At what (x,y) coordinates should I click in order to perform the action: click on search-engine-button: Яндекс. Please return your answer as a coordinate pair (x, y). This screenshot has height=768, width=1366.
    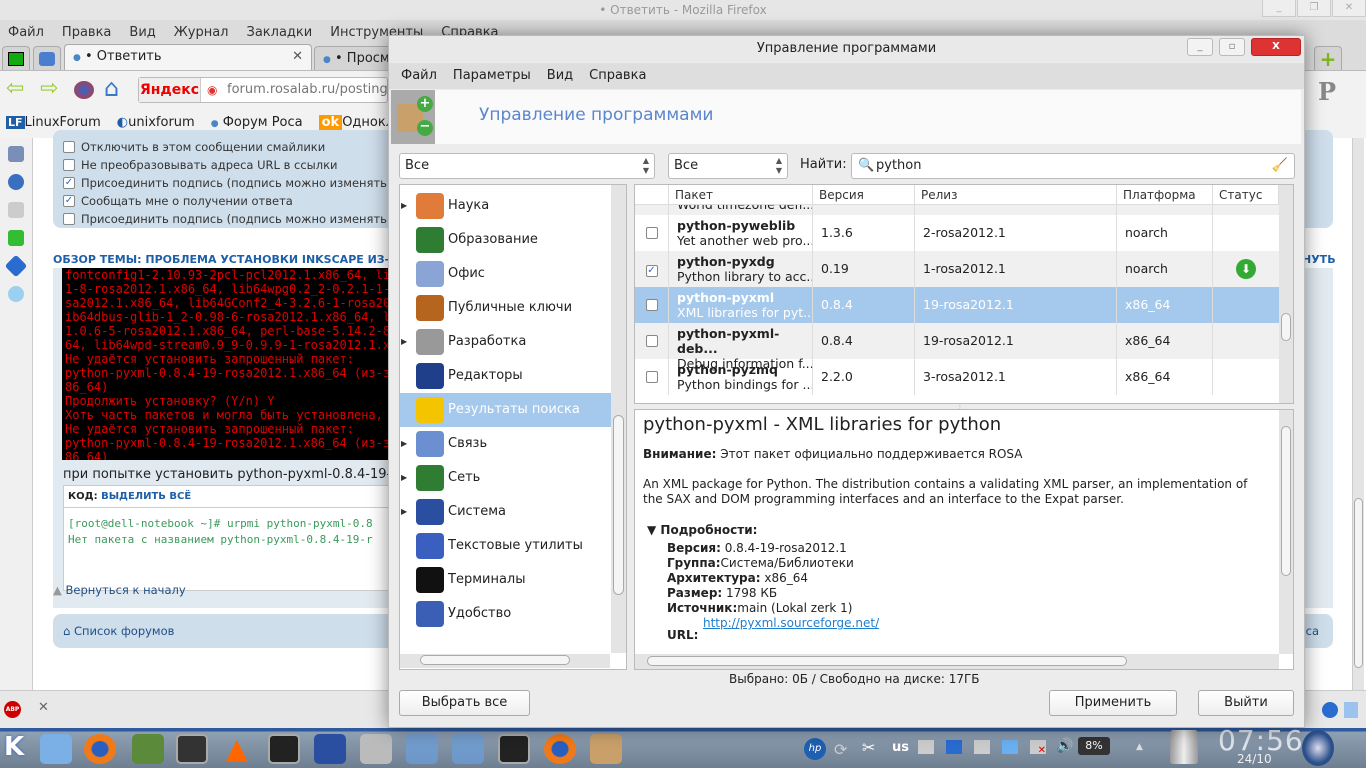
    Looking at the image, I should click on (170, 90).